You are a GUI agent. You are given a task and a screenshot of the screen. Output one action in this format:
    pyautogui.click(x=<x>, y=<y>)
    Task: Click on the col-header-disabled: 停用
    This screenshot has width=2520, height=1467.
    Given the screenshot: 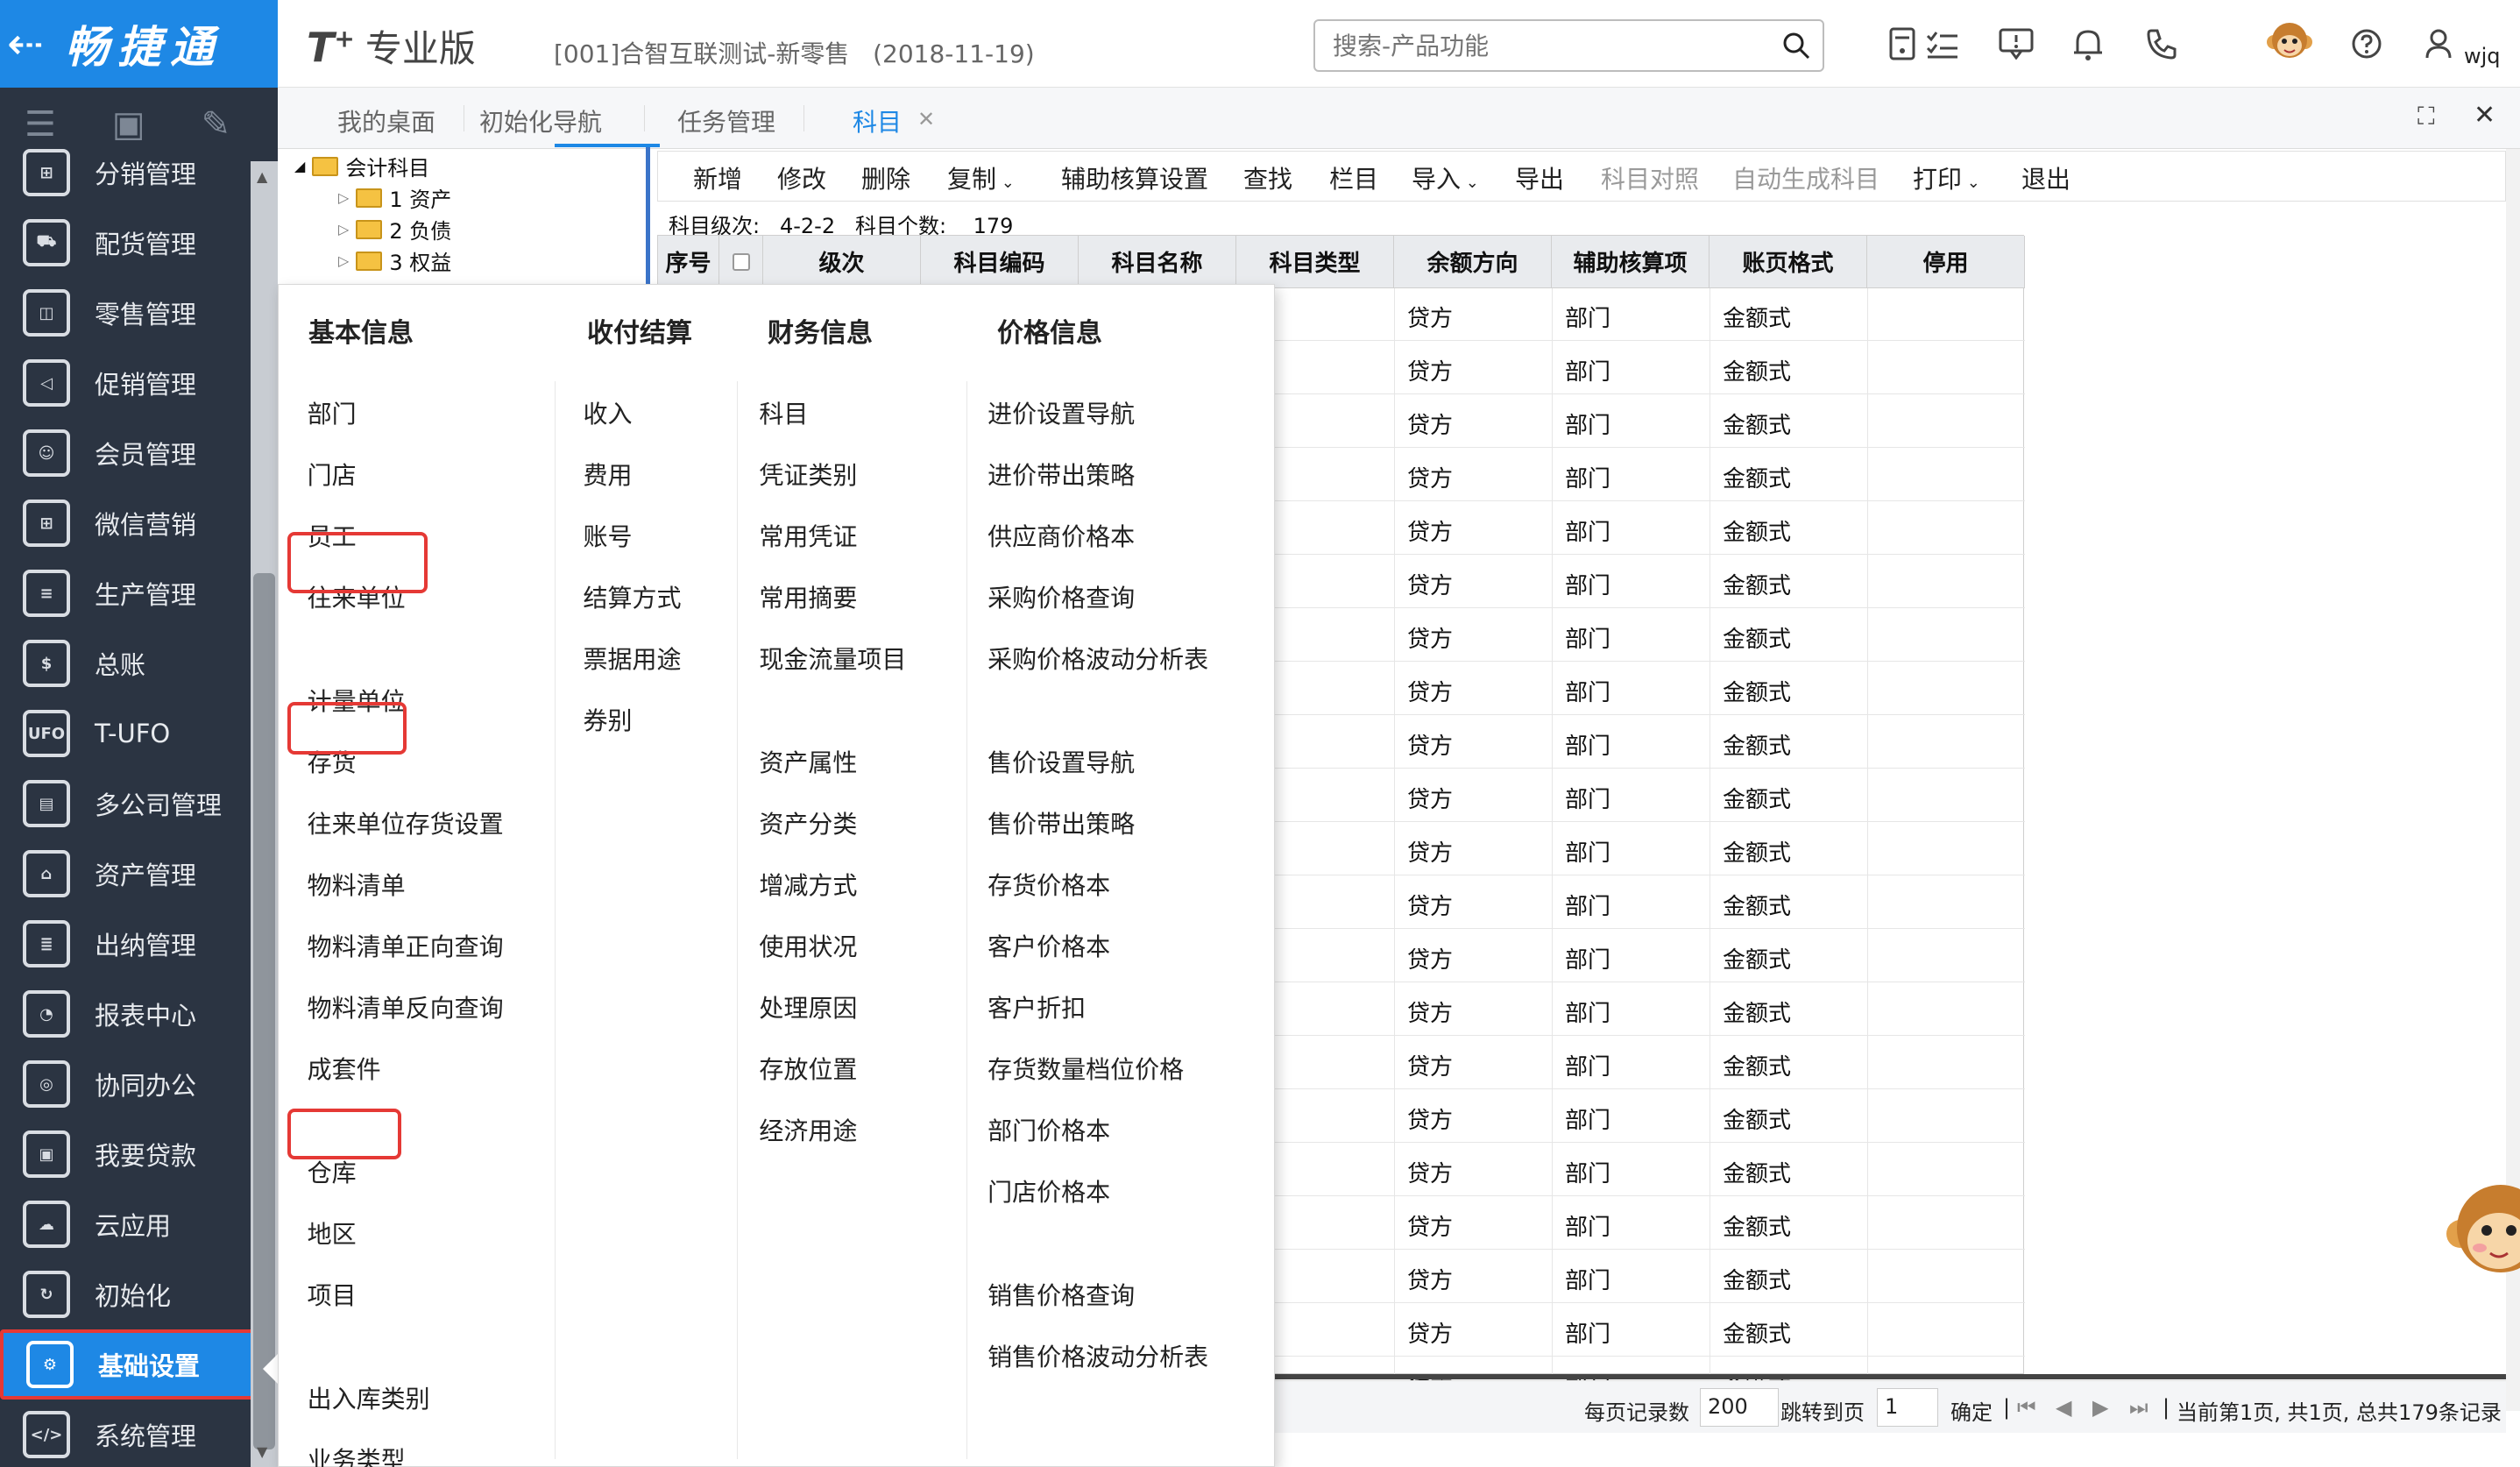 What is the action you would take?
    pyautogui.click(x=1946, y=262)
    